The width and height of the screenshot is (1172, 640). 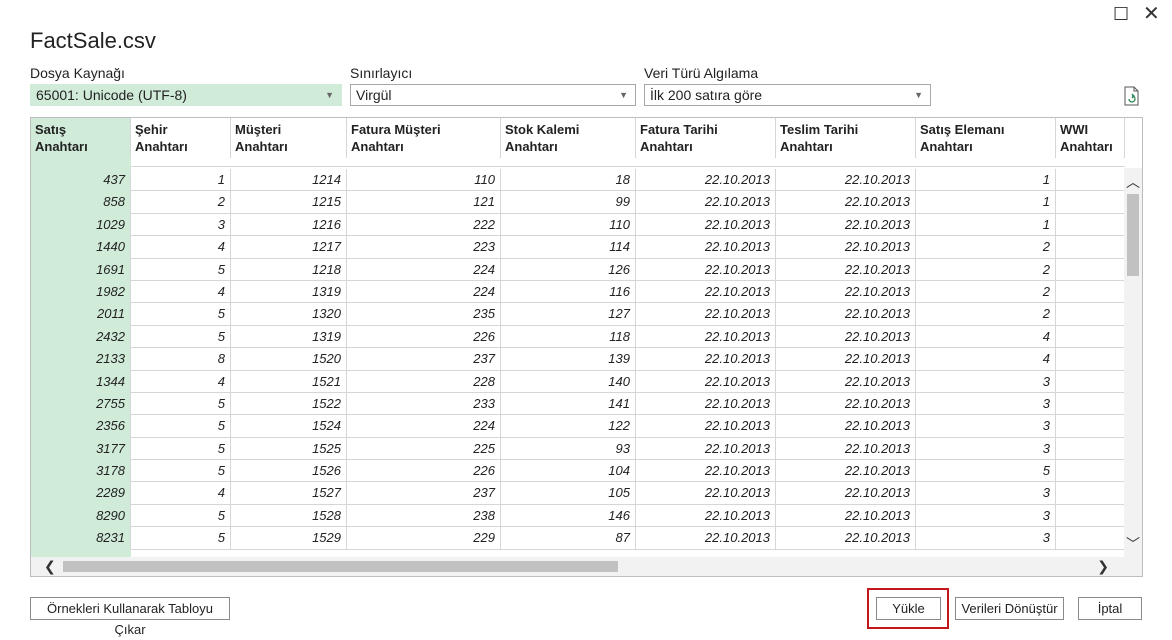 I want to click on type-detection-label: Veri Türü Algılama, so click(x=701, y=73).